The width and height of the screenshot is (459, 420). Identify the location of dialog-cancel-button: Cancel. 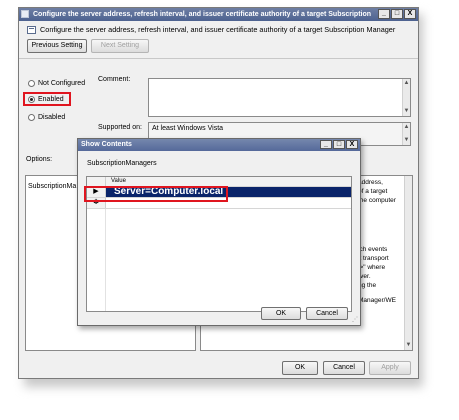
(327, 313).